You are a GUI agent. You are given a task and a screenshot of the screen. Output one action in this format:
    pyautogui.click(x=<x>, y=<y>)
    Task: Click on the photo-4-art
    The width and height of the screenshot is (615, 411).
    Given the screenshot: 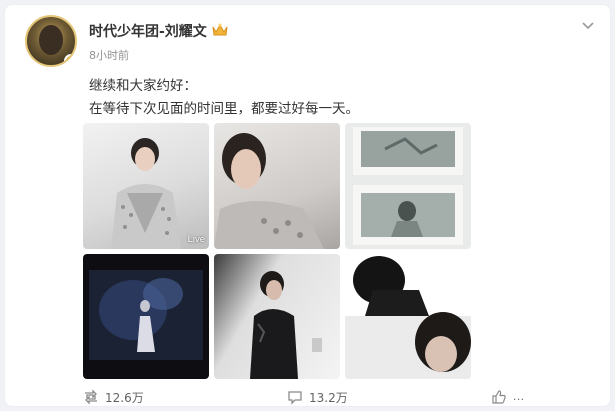 What is the action you would take?
    pyautogui.click(x=146, y=315)
    